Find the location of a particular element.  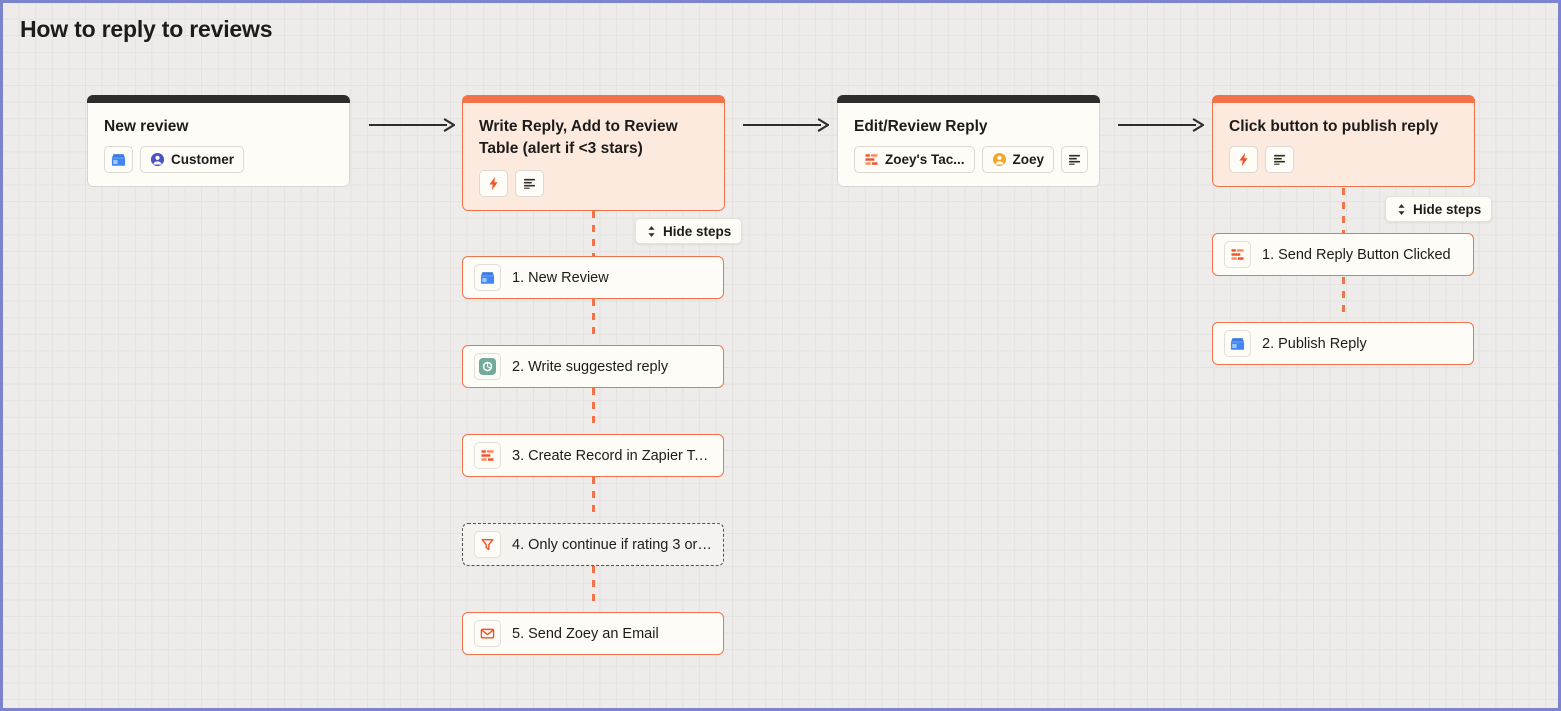

chip-label: Customer is located at coordinates (203, 159).